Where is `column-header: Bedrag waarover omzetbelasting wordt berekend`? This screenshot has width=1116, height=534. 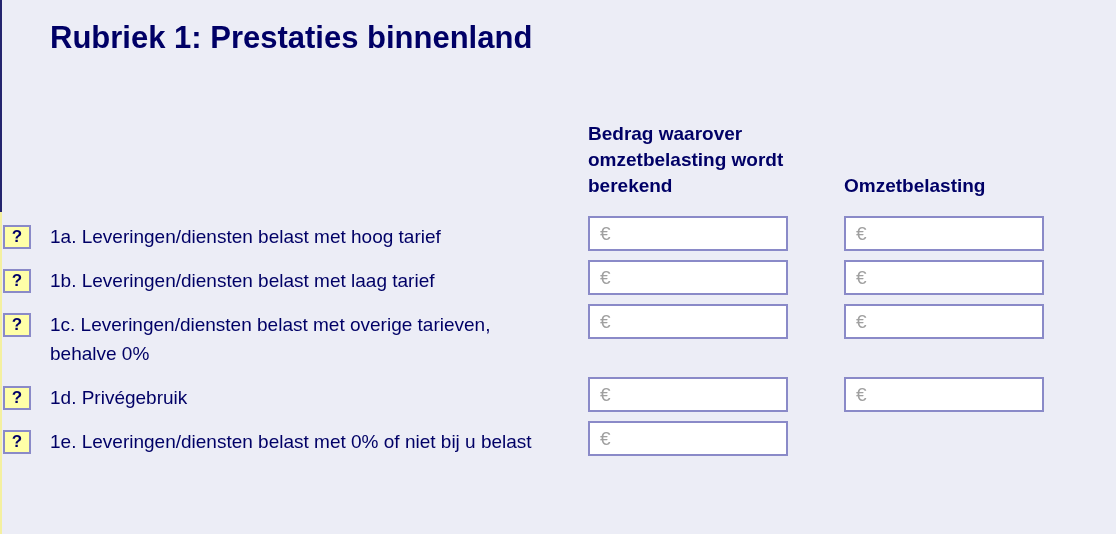 column-header: Bedrag waarover omzetbelasting wordt berekend is located at coordinates (686, 160).